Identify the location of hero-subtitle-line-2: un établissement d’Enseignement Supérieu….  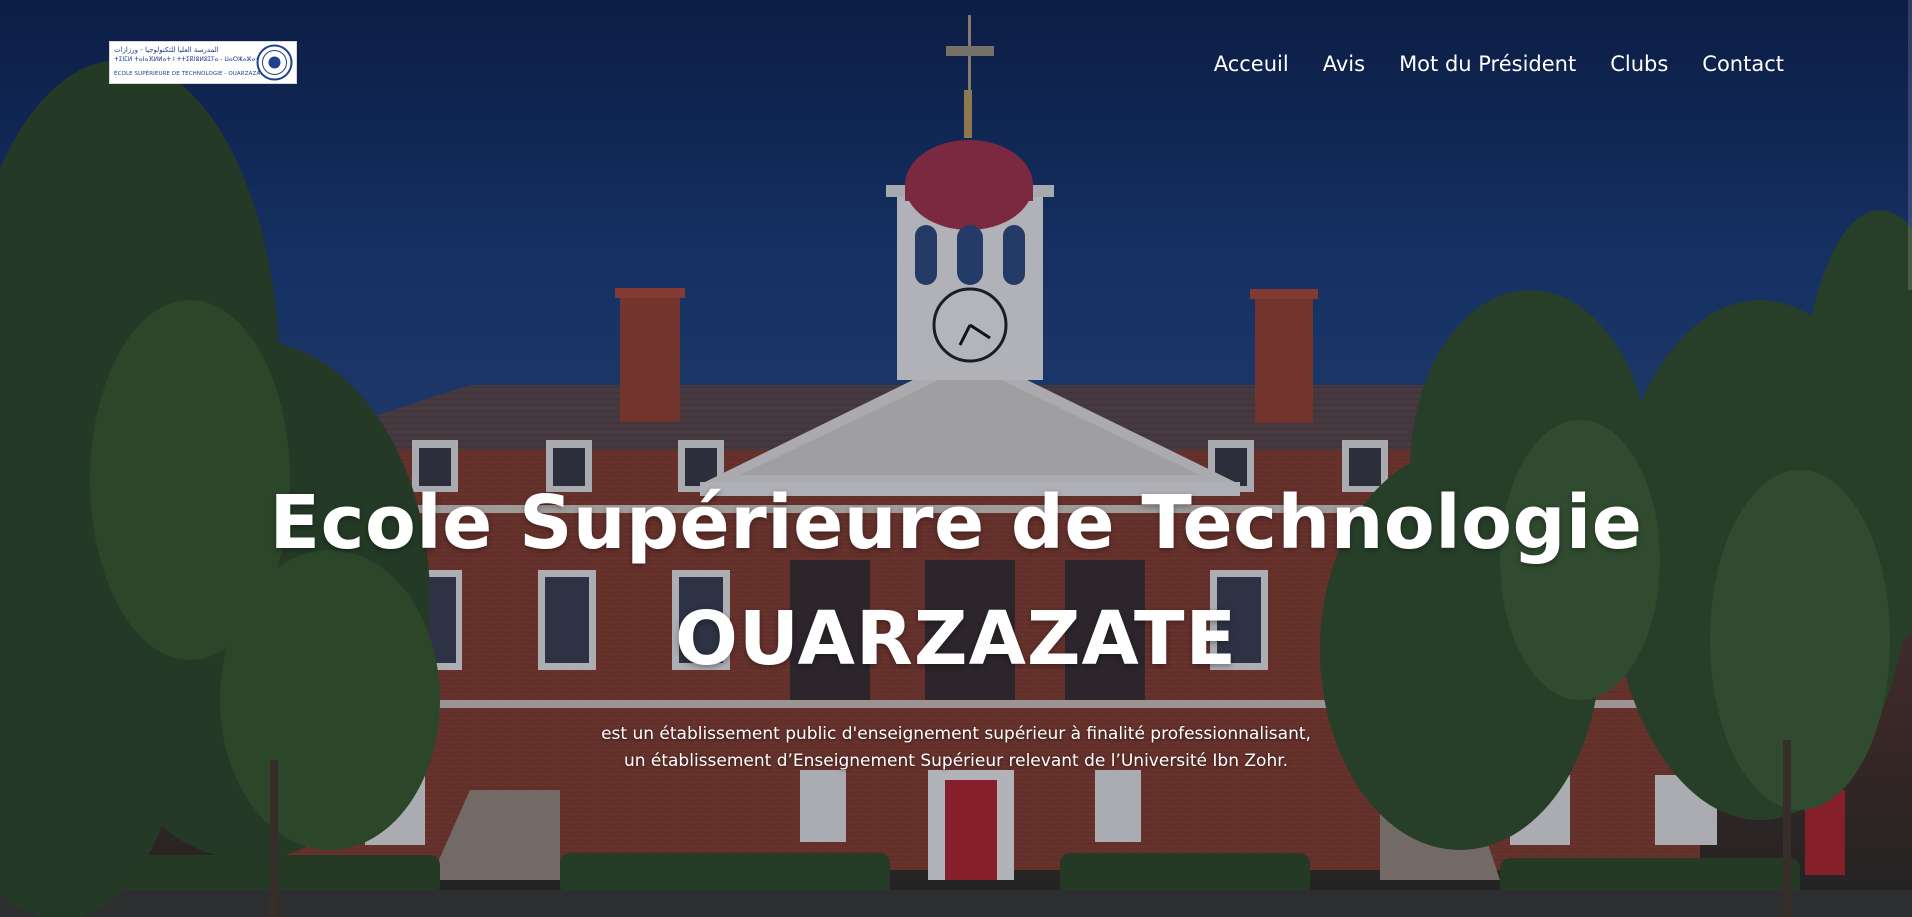
(956, 761).